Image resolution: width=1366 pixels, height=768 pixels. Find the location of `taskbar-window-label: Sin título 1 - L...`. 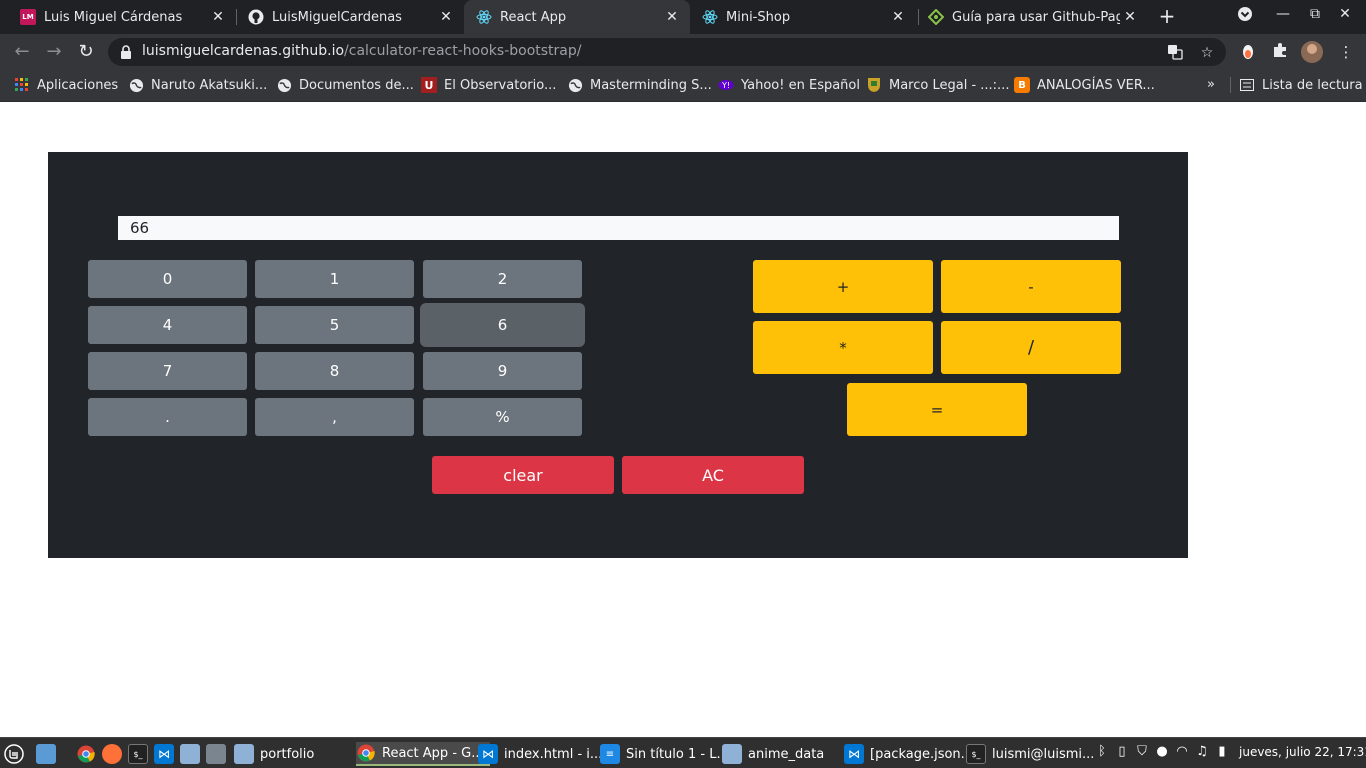

taskbar-window-label: Sin título 1 - L... is located at coordinates (677, 754).